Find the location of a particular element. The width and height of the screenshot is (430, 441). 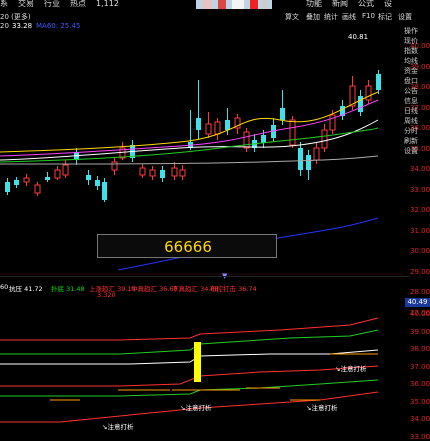

indicator-axis-label: 39.00 is located at coordinates (420, 331).